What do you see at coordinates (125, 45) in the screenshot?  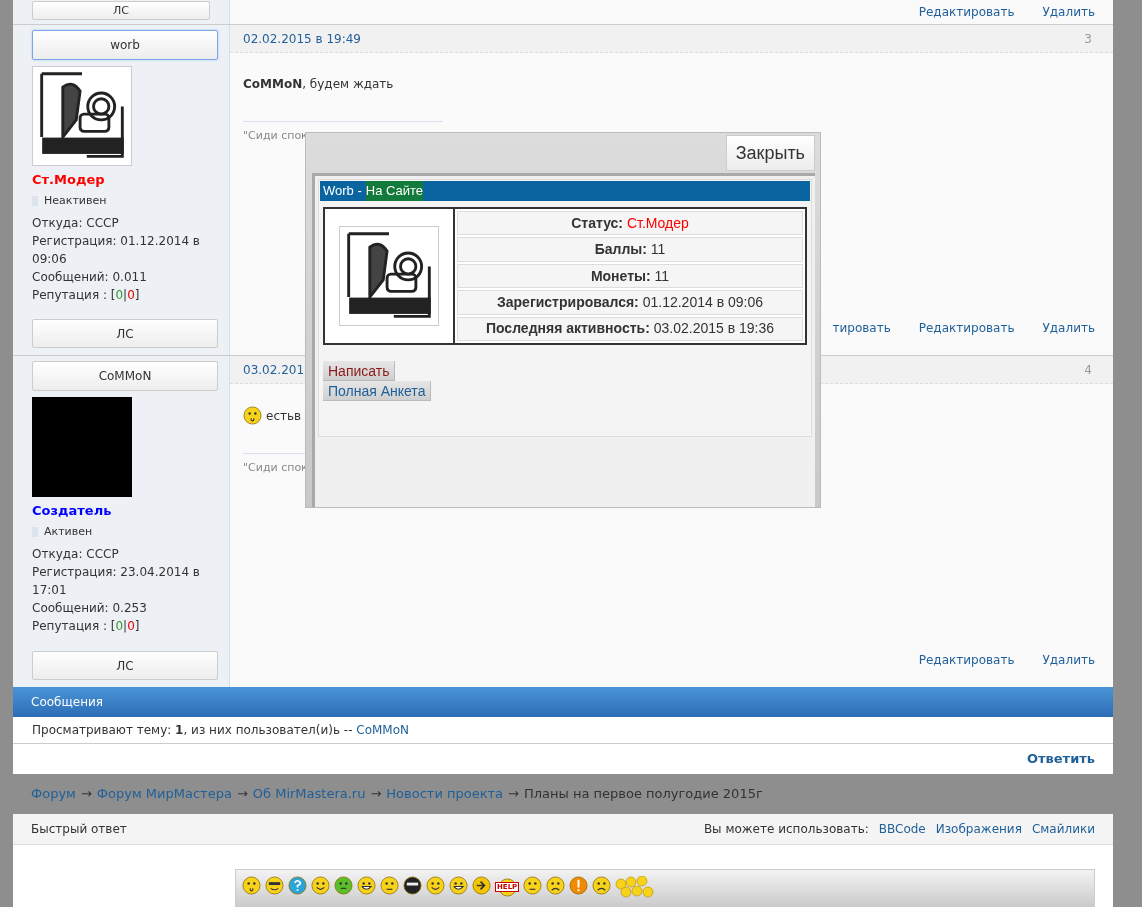 I see `username-button: worb` at bounding box center [125, 45].